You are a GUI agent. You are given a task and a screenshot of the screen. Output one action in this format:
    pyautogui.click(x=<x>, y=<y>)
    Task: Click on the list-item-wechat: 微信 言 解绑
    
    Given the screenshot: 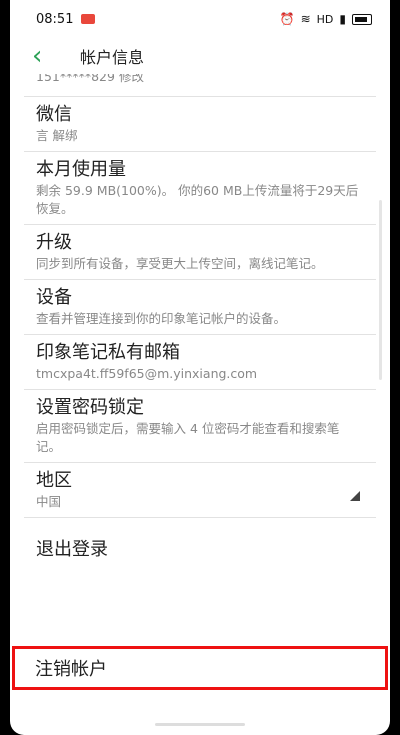 What is the action you would take?
    pyautogui.click(x=200, y=124)
    